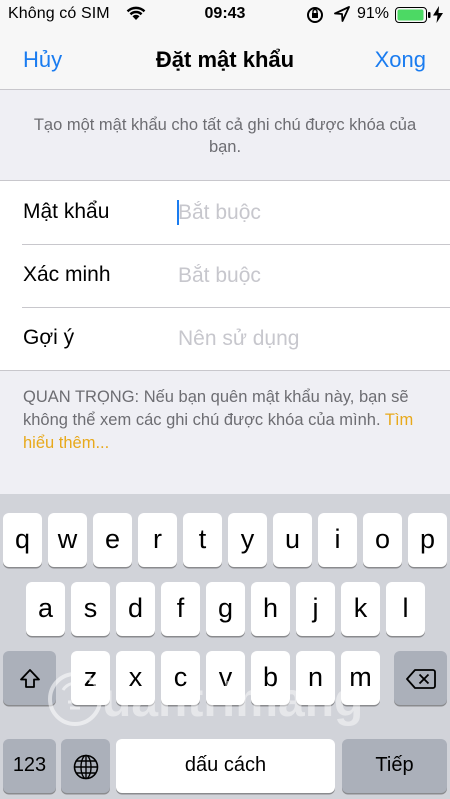  I want to click on backspace-icon, so click(420, 678).